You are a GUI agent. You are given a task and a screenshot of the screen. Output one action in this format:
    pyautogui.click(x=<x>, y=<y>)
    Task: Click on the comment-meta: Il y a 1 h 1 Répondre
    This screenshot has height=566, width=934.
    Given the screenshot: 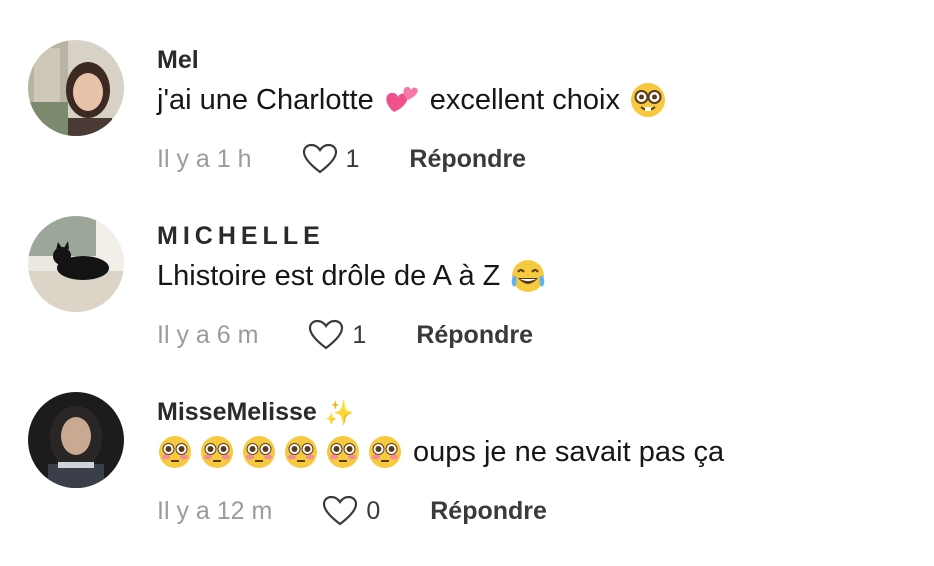 What is the action you would take?
    pyautogui.click(x=341, y=159)
    